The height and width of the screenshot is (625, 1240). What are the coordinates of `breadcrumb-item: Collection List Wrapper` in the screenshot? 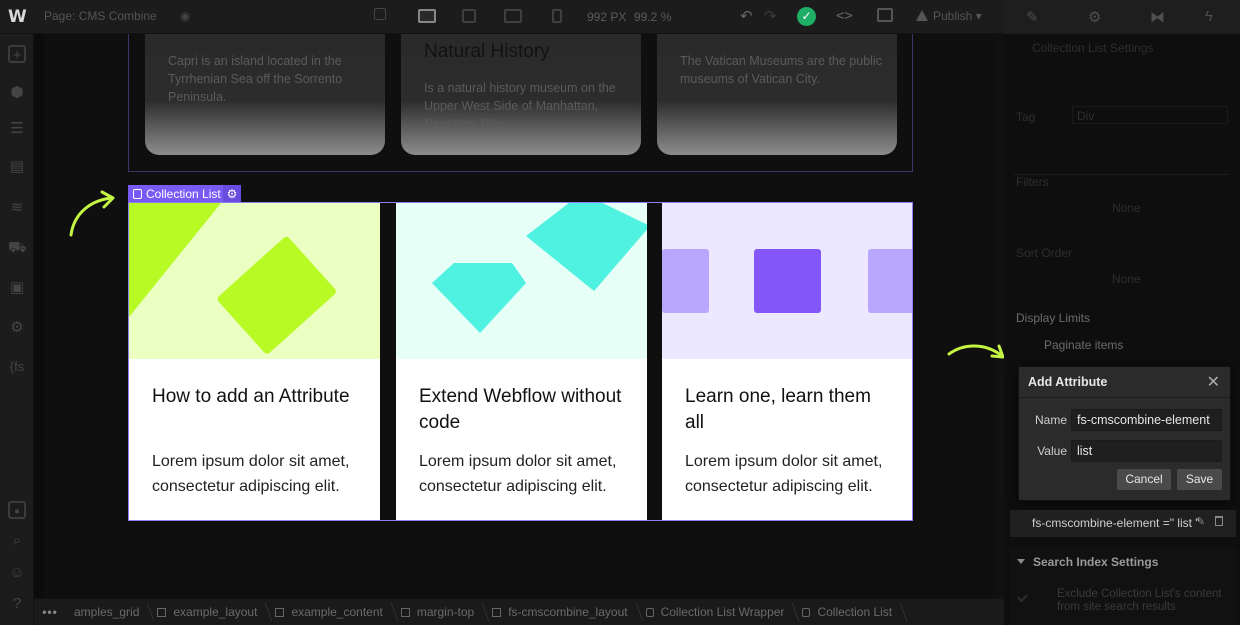 It's located at (716, 612).